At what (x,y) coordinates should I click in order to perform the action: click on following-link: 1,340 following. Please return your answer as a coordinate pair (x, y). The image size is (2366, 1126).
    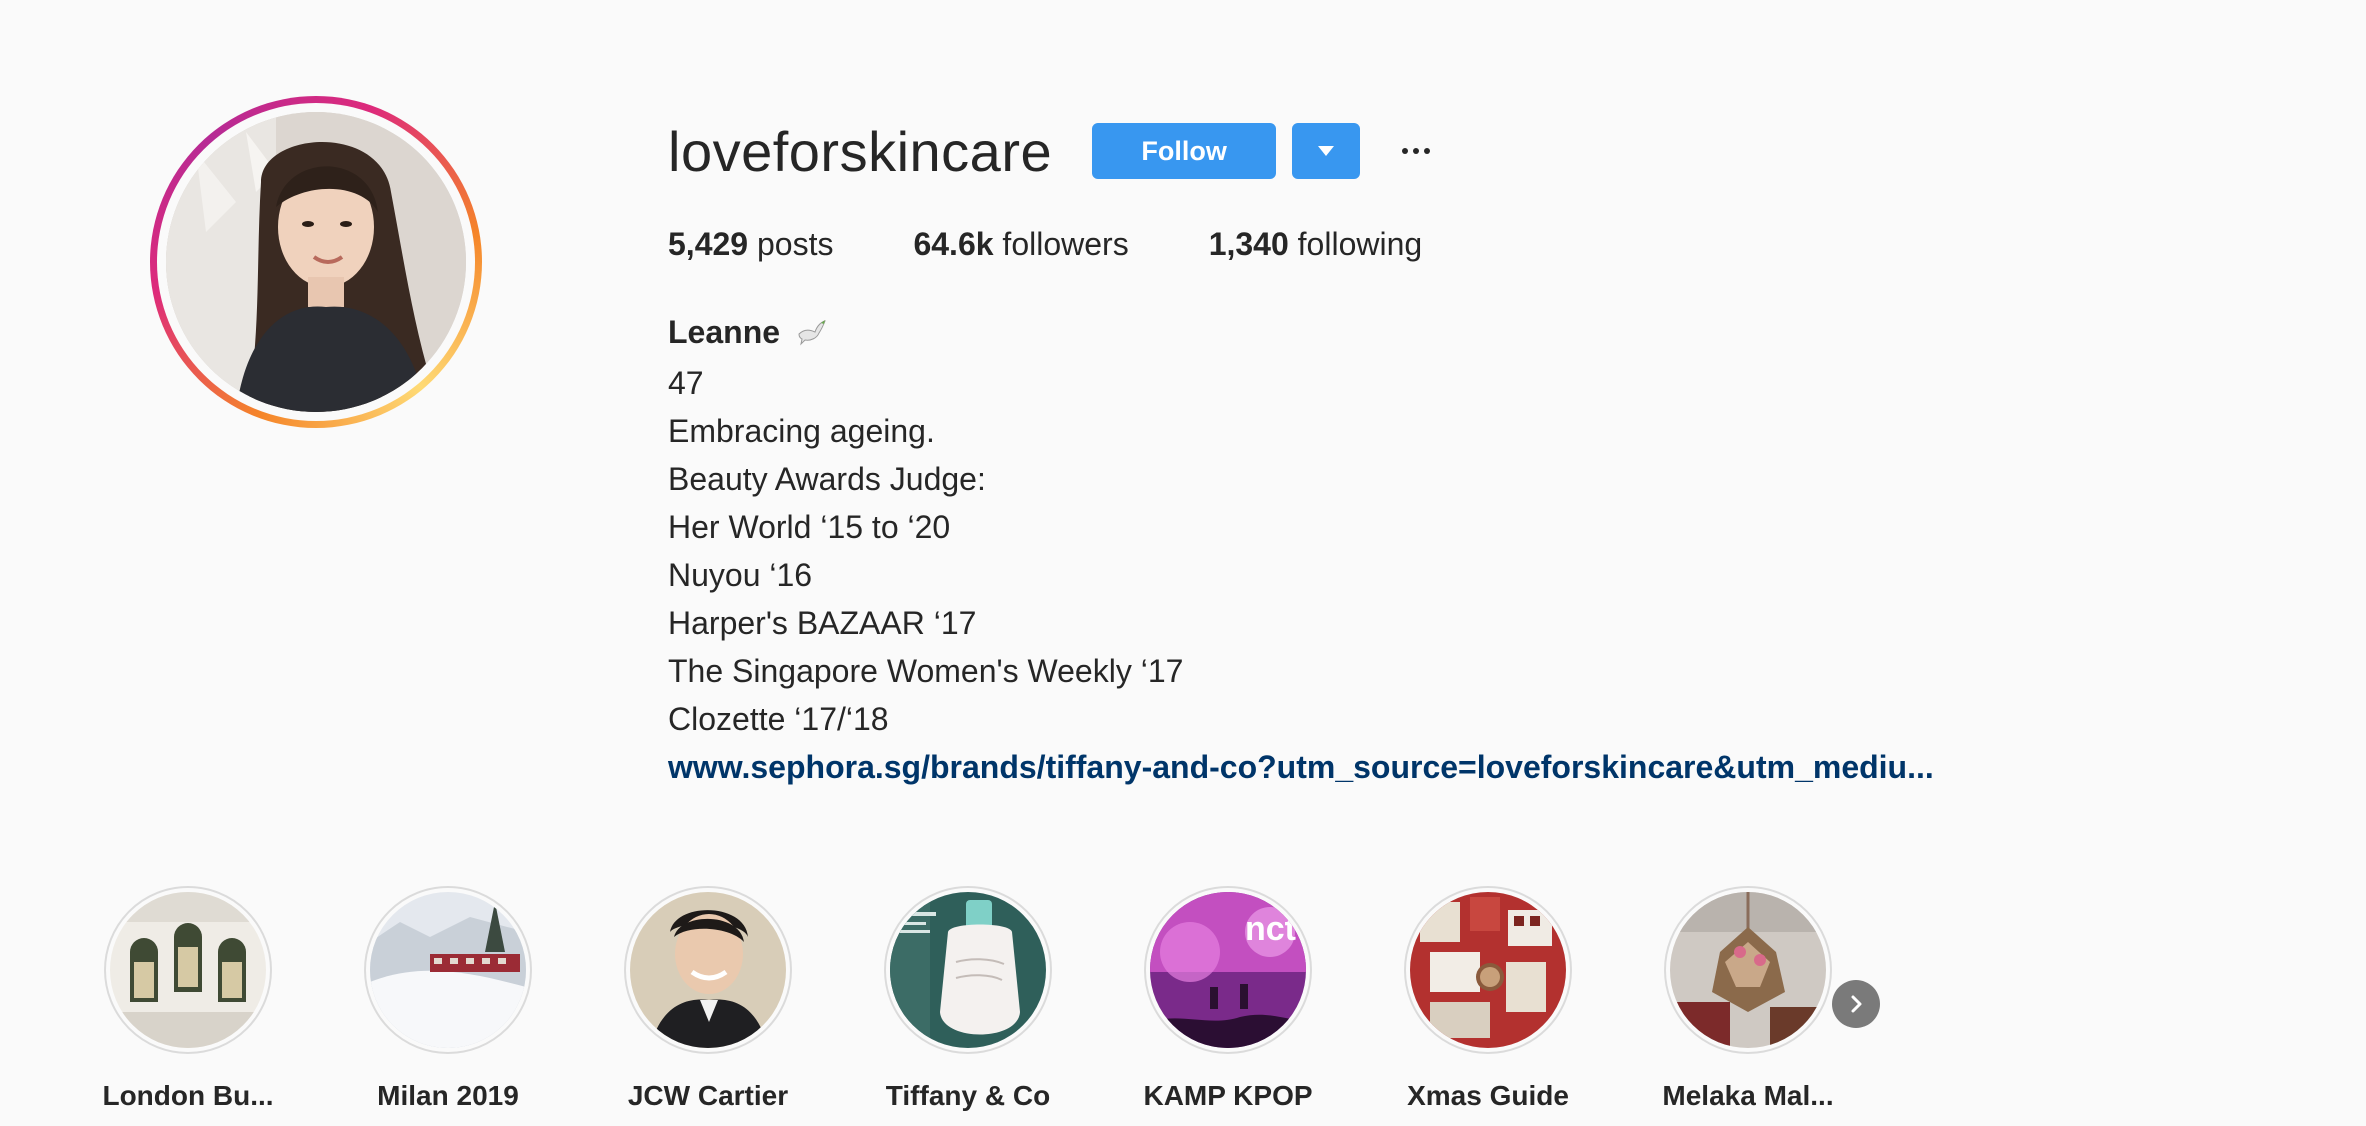
    Looking at the image, I should click on (1315, 244).